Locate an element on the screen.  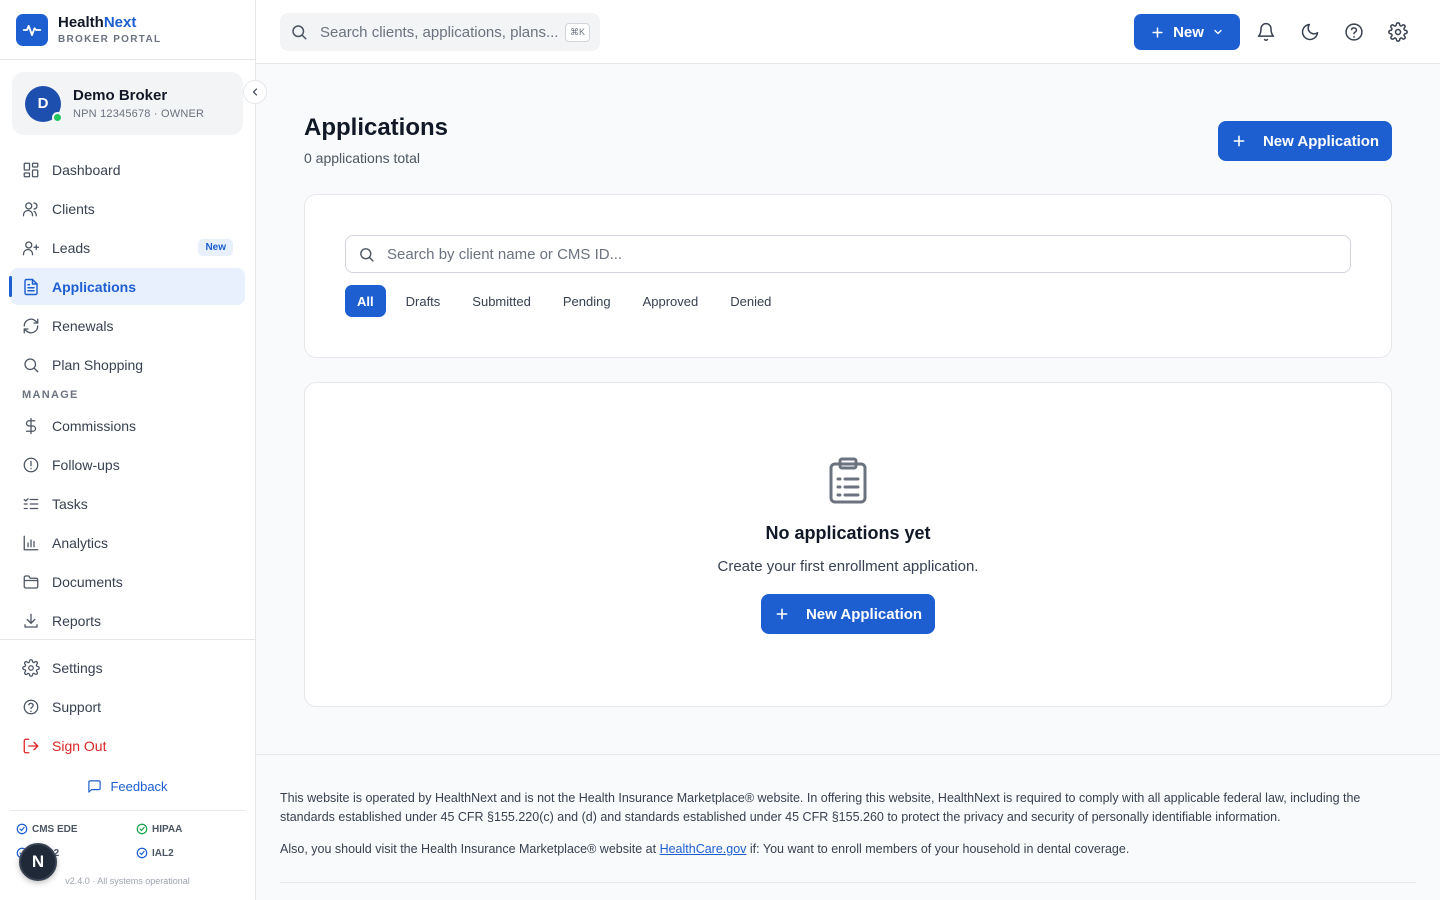
bar-chart-icon is located at coordinates (31, 542).